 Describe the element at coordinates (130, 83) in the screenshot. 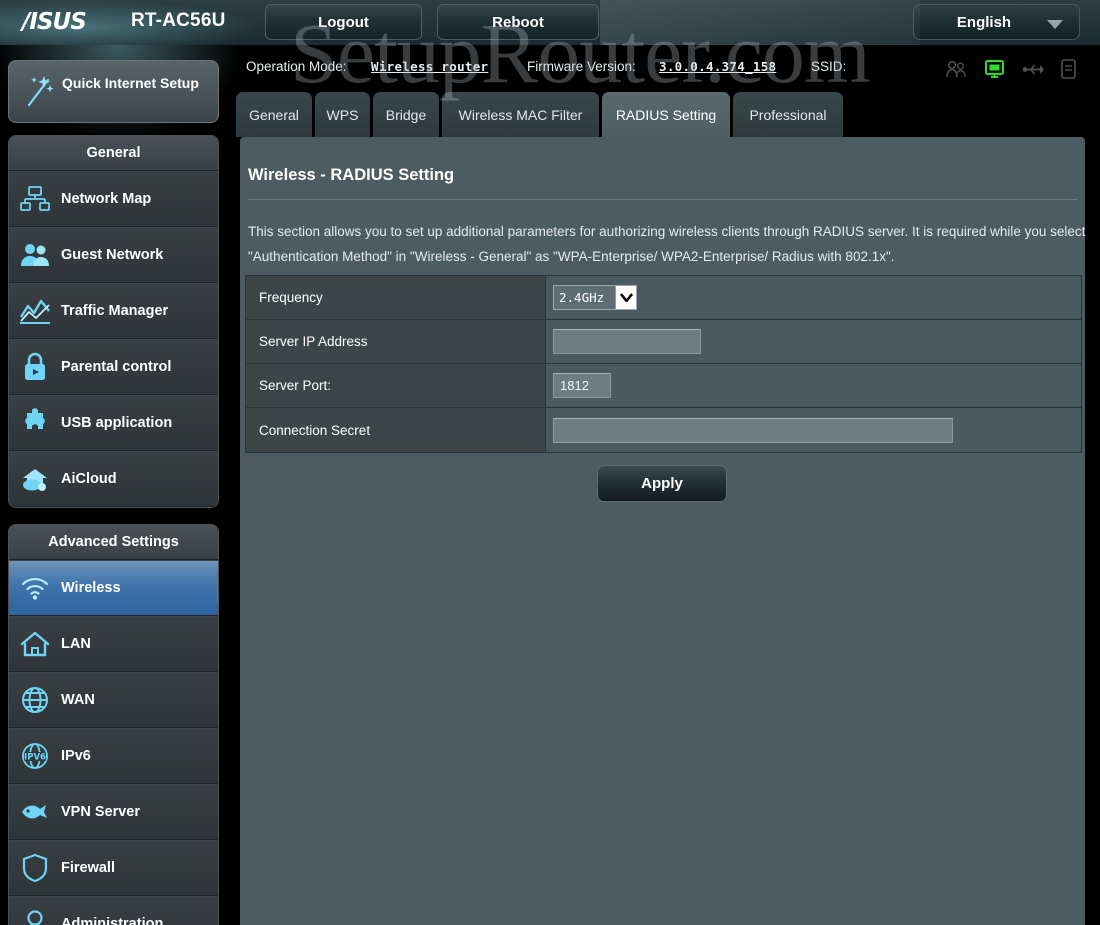

I see `quick-internet-setup-label: Quick Internet Setup` at that location.